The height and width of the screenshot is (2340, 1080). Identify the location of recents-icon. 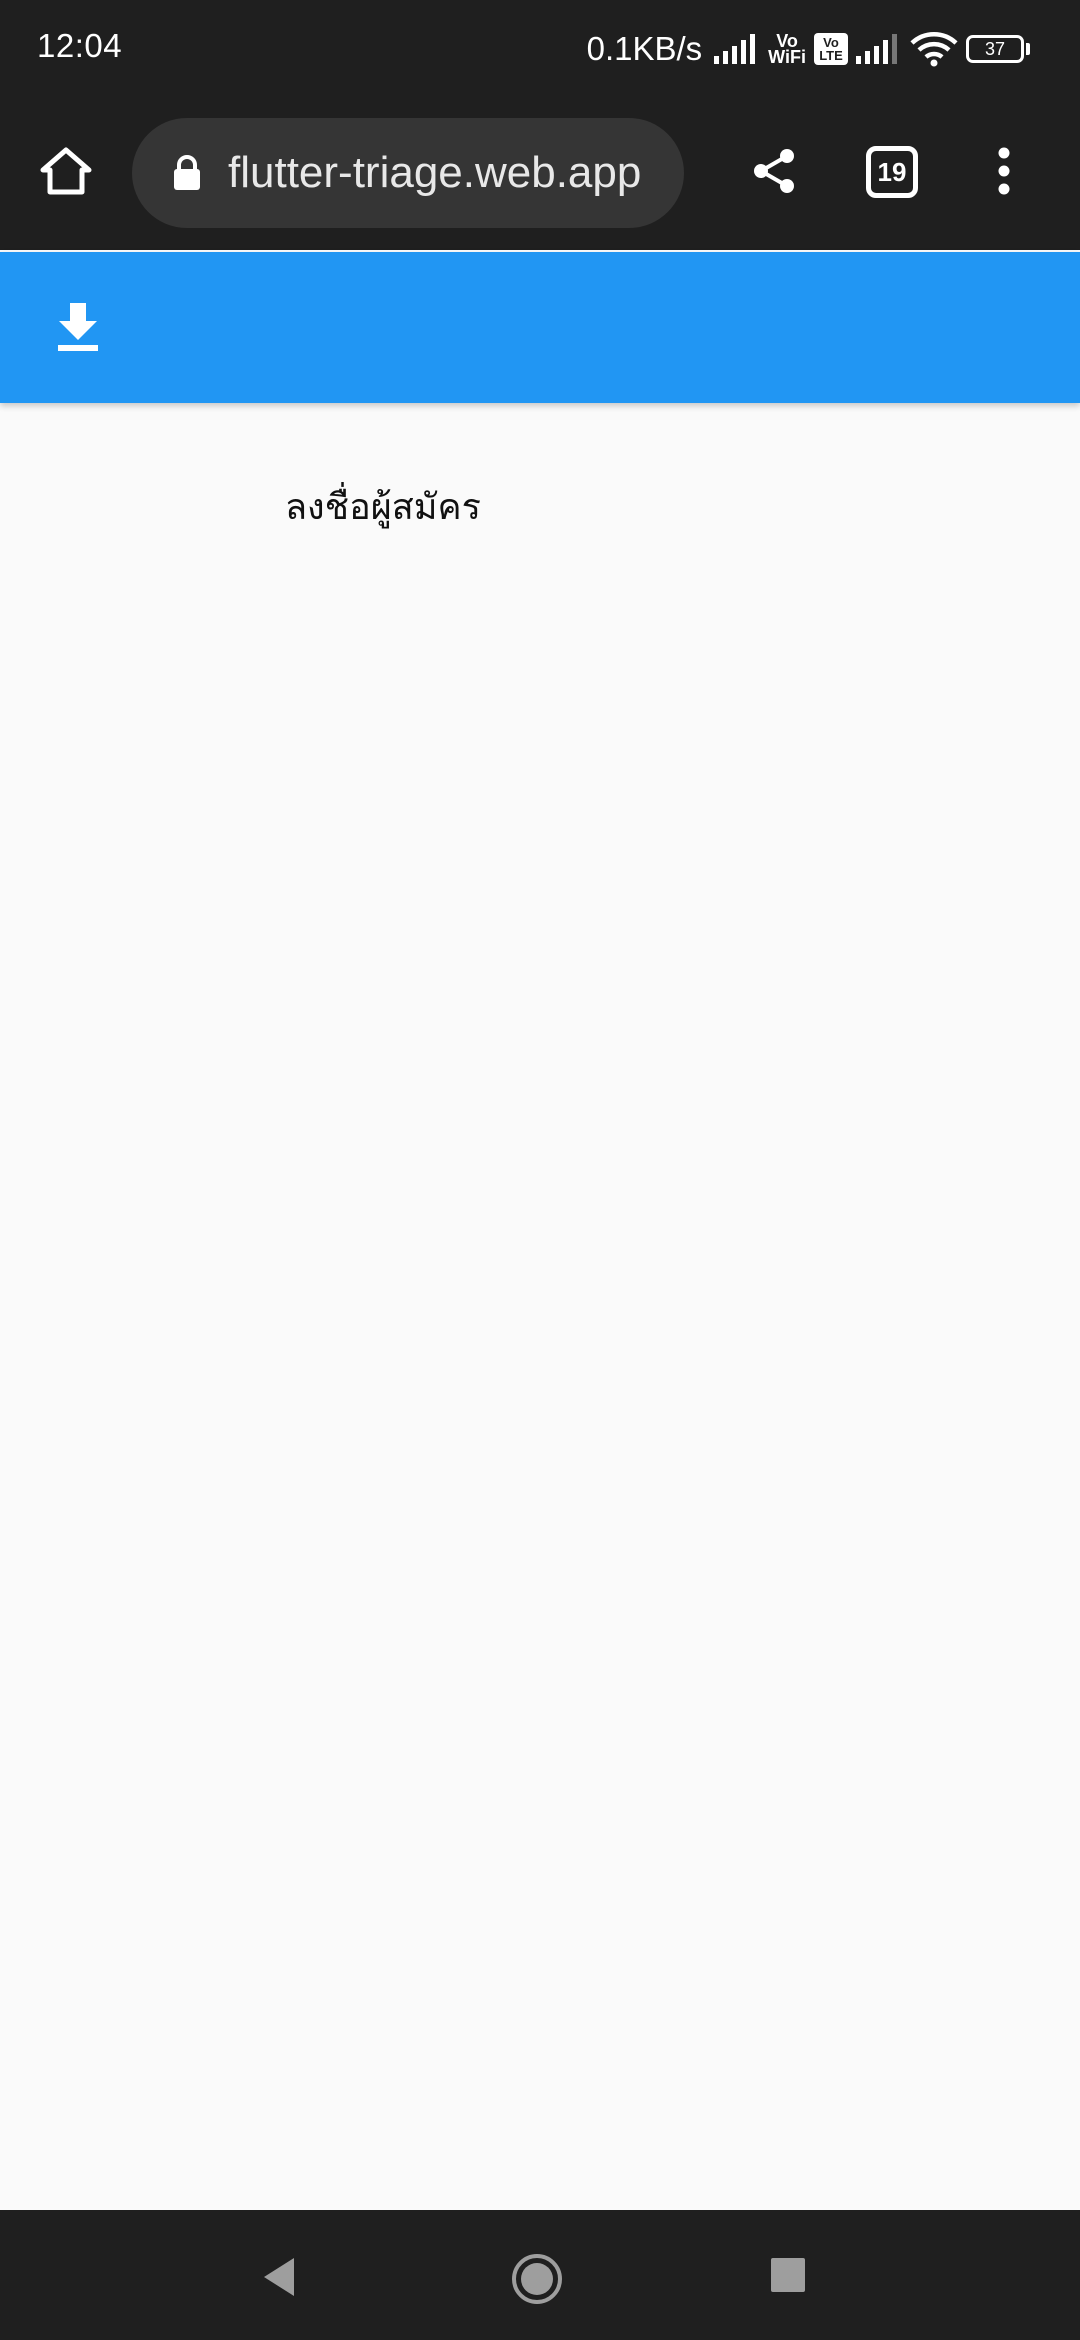
(788, 2275).